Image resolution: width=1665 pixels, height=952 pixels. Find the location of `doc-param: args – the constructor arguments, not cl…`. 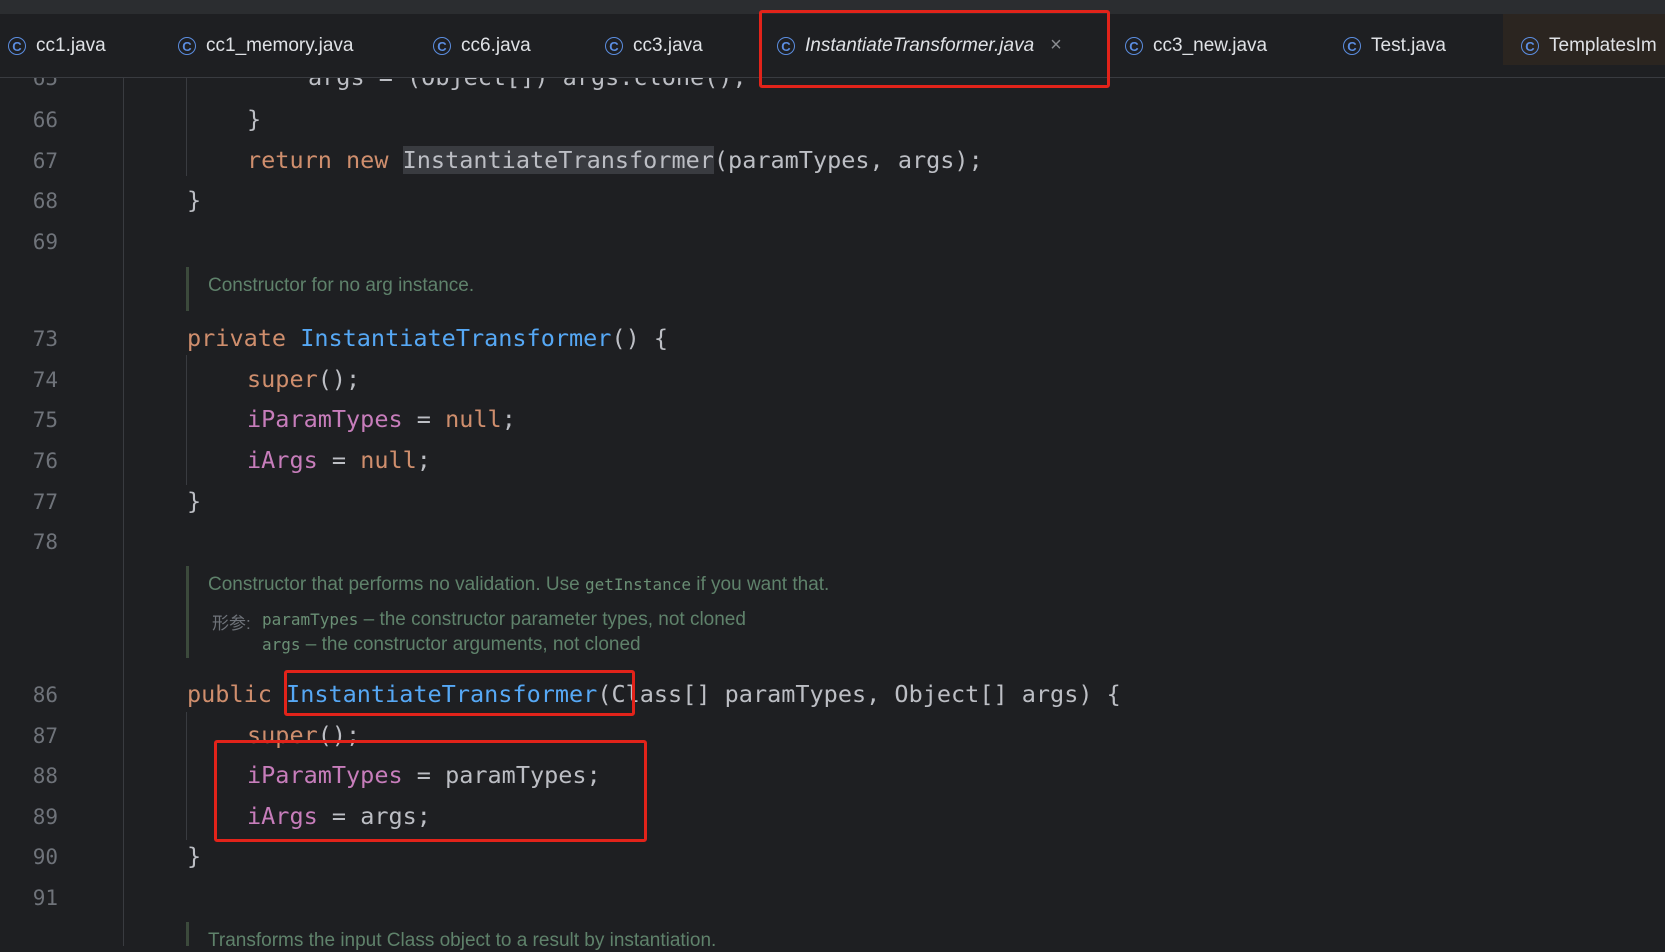

doc-param: args – the constructor arguments, not cl… is located at coordinates (451, 645).